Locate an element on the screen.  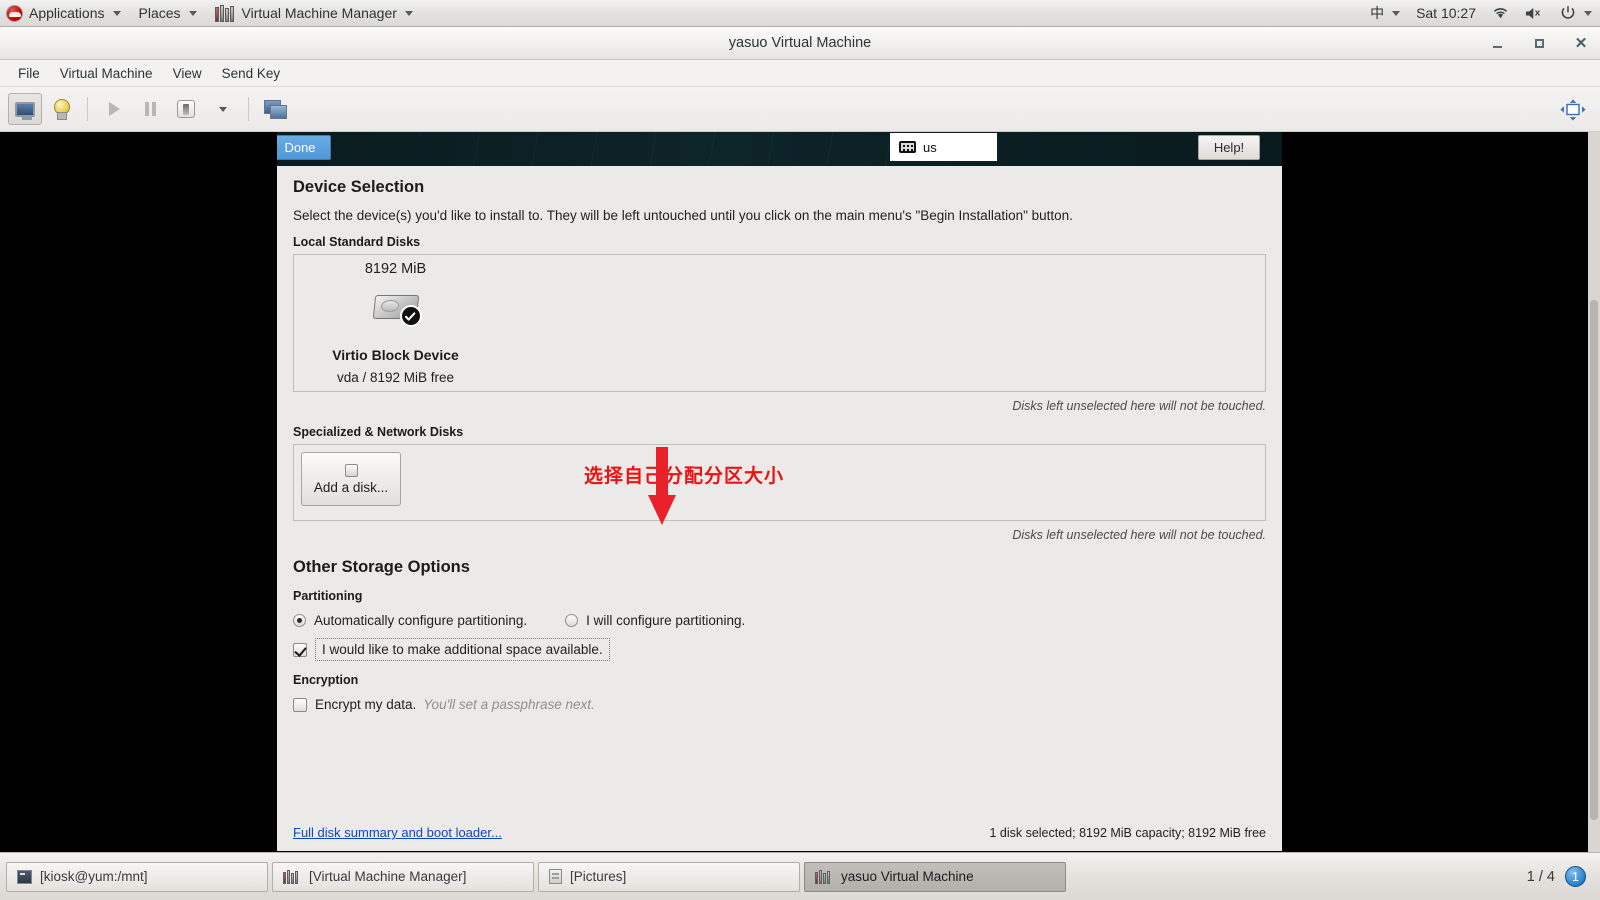
pause-icon is located at coordinates (150, 109).